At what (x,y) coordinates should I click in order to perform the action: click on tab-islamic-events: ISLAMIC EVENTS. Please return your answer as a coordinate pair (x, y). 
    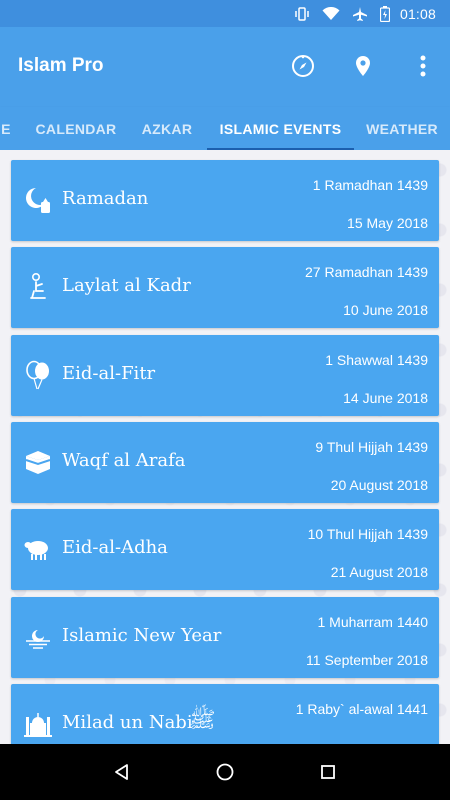
    Looking at the image, I should click on (280, 128).